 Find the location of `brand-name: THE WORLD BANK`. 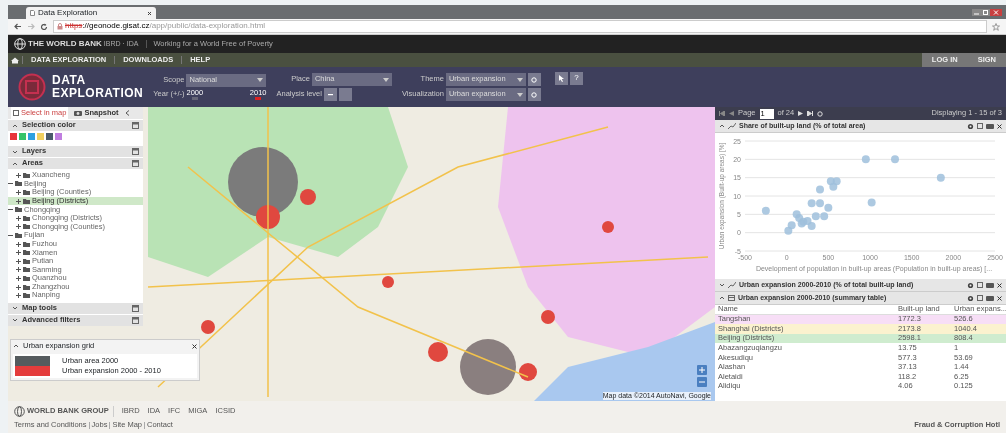

brand-name: THE WORLD BANK is located at coordinates (65, 44).